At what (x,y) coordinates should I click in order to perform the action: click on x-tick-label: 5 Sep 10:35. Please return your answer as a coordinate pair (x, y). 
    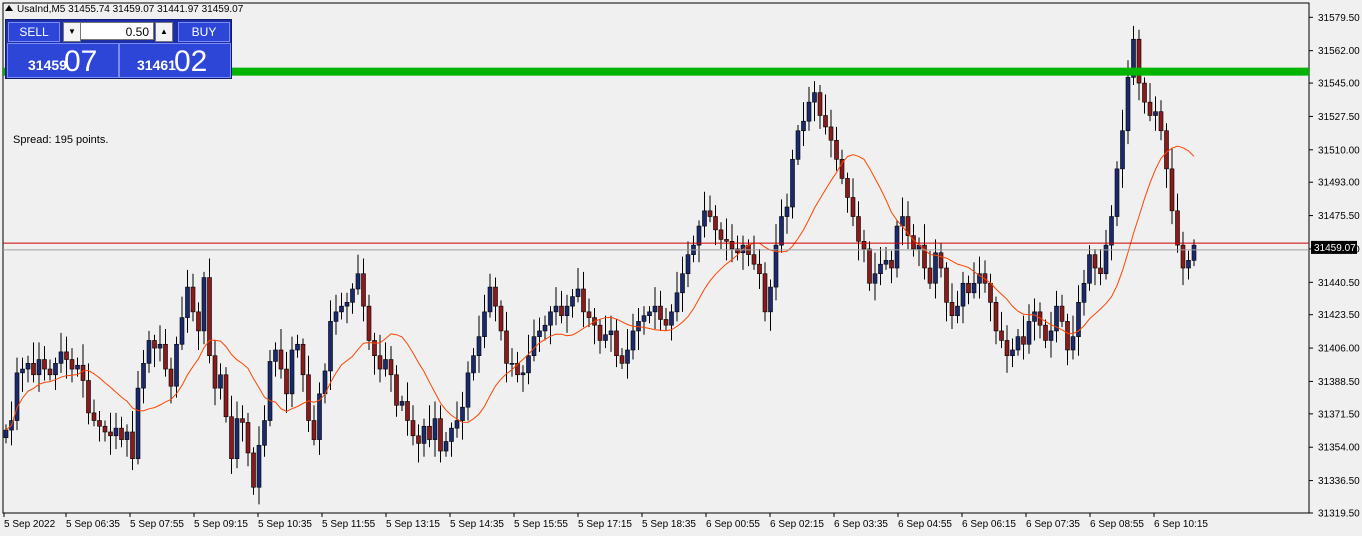
    Looking at the image, I should click on (285, 524).